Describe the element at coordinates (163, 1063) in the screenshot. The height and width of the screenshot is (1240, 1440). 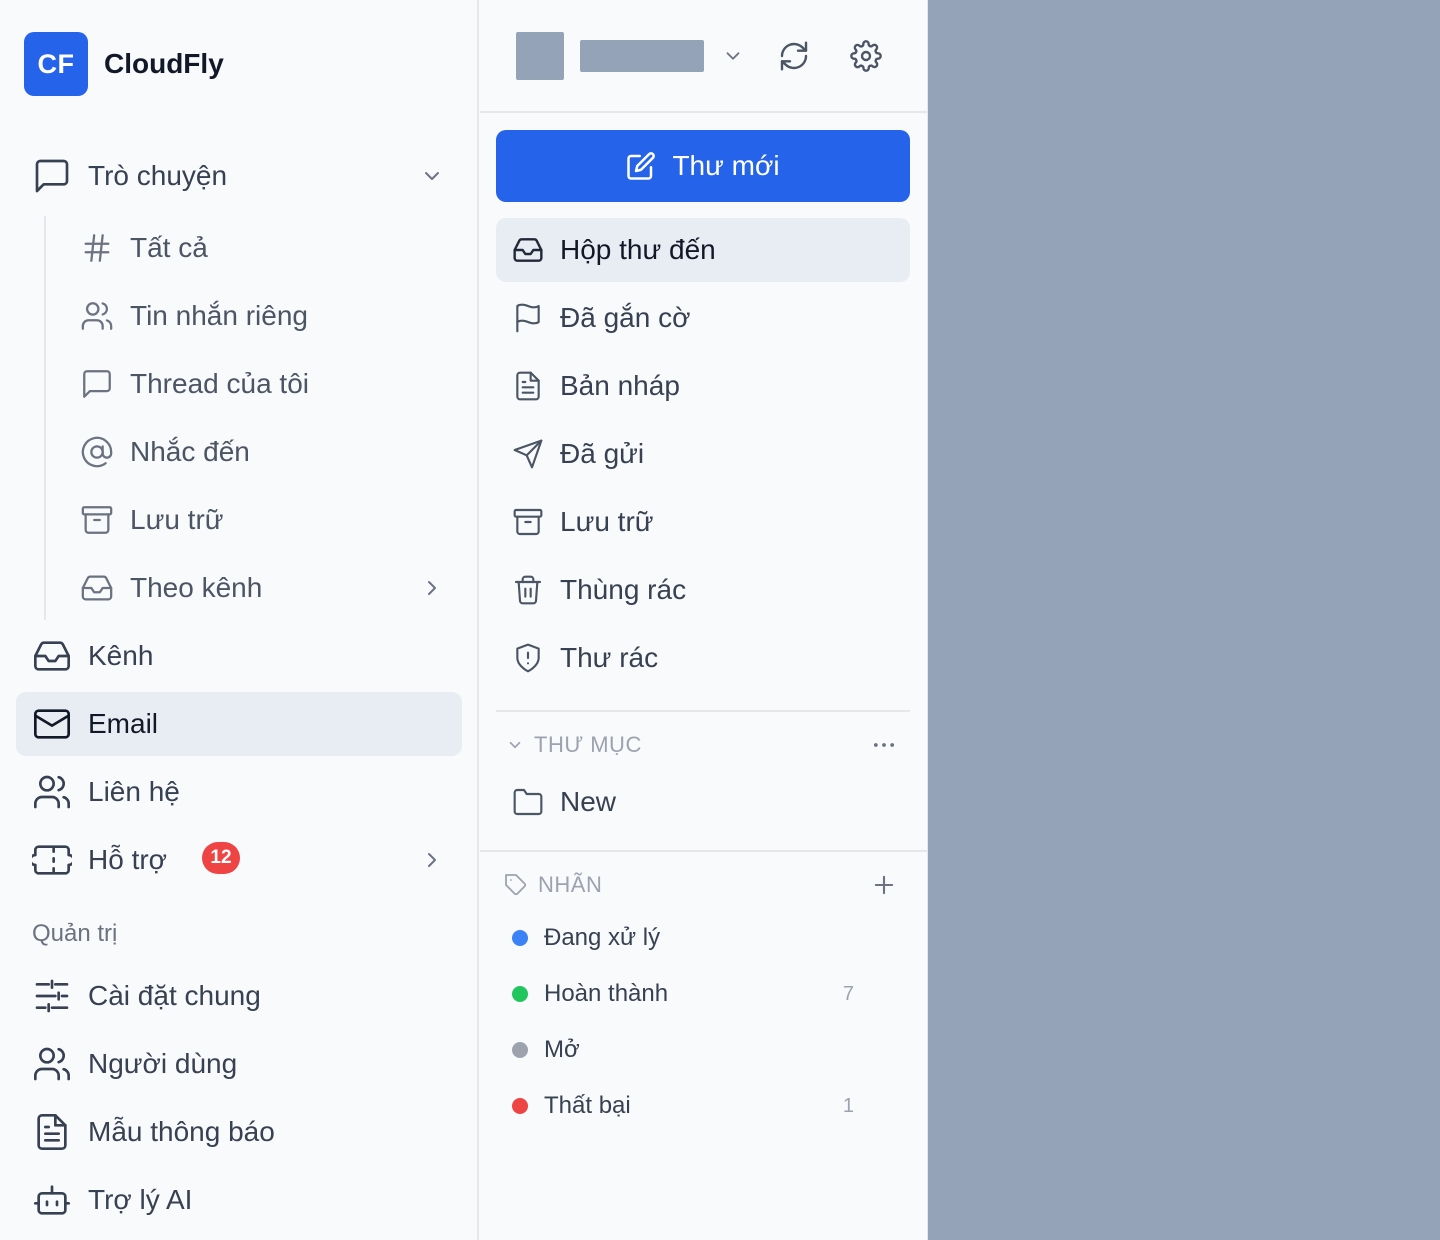
I see `sidebar-item-label: Người dùng` at that location.